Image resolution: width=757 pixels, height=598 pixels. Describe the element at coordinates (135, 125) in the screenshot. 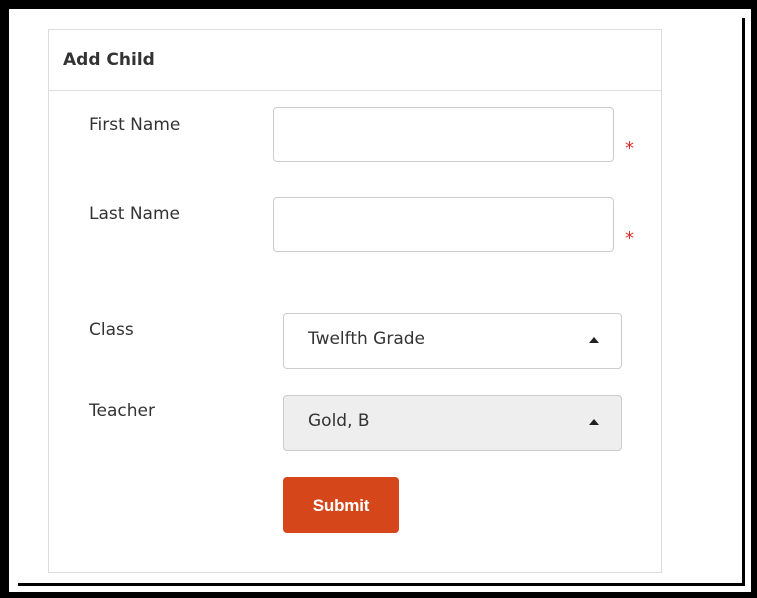

I see `first-name-label: First Name` at that location.